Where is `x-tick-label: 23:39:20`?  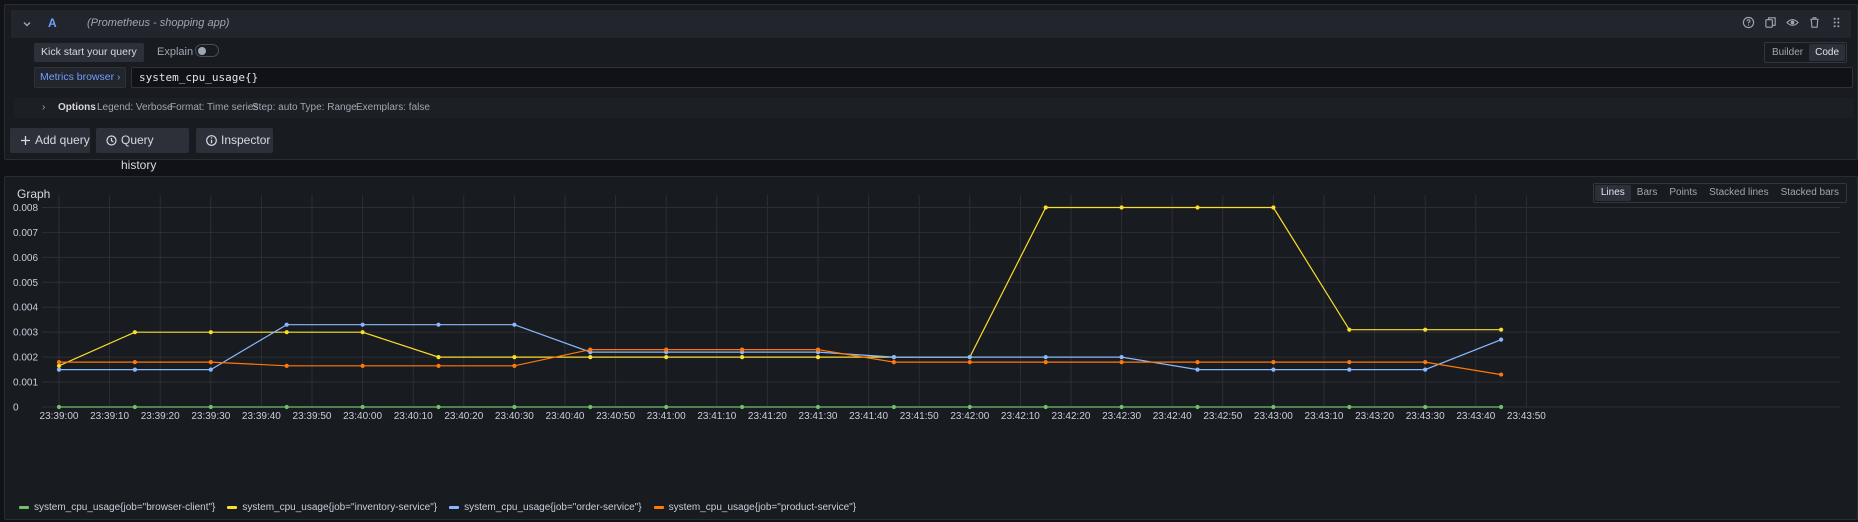
x-tick-label: 23:39:20 is located at coordinates (160, 416).